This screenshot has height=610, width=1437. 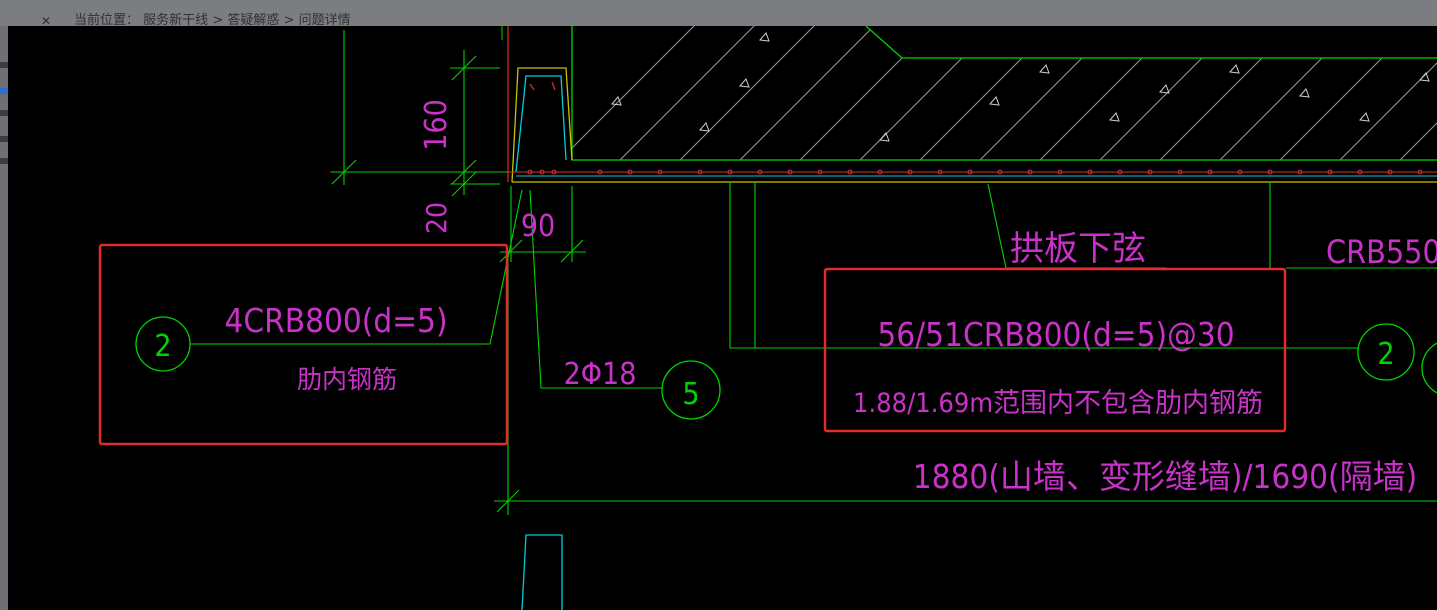 I want to click on lower-rib, so click(x=542, y=572).